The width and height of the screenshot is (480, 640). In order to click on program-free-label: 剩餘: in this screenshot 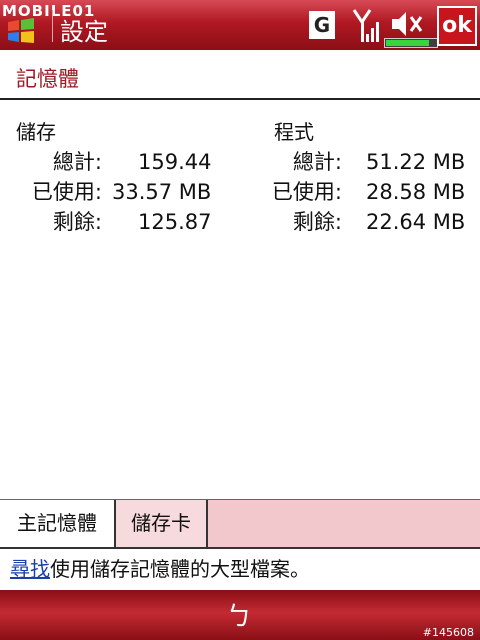, I will do `click(317, 222)`.